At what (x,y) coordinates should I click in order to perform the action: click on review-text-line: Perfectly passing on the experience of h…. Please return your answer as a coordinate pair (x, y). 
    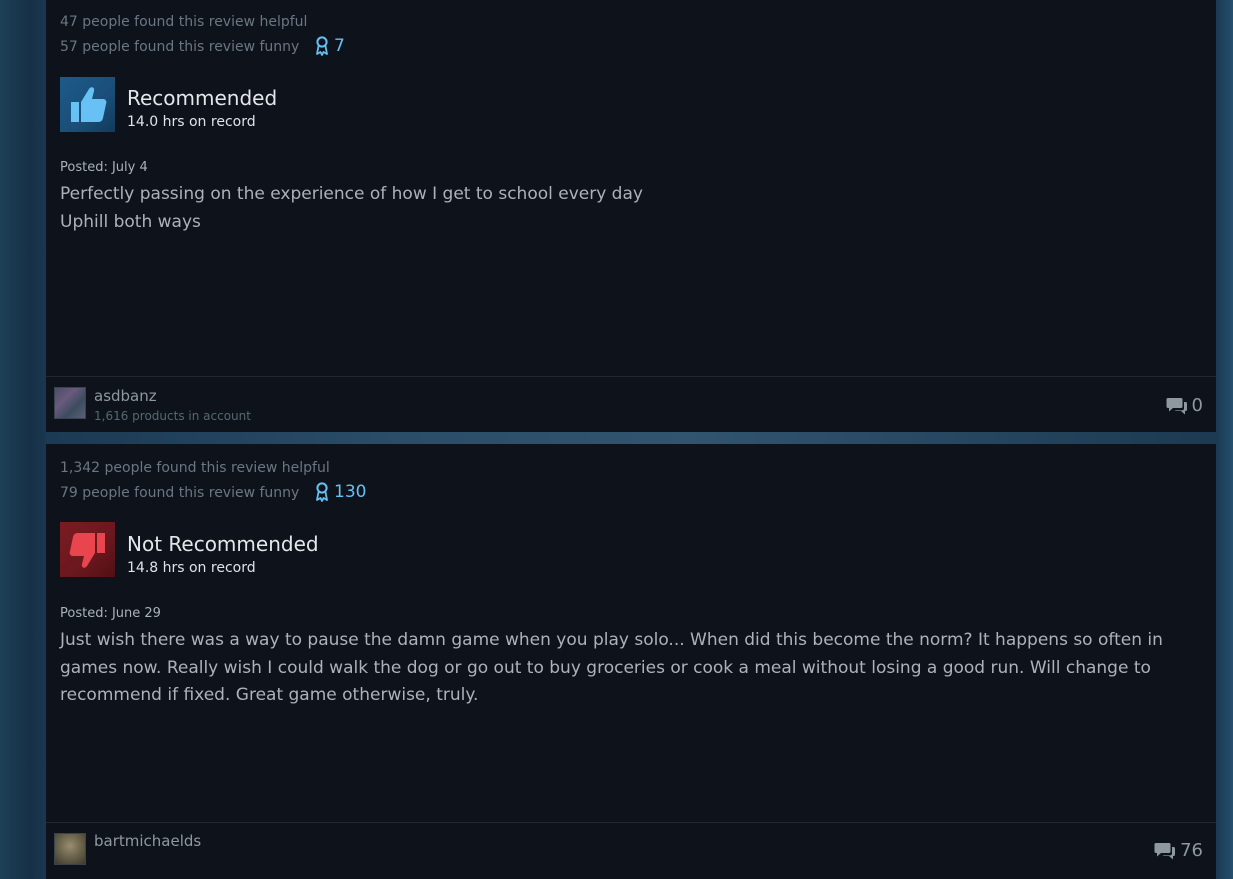
    Looking at the image, I should click on (351, 194).